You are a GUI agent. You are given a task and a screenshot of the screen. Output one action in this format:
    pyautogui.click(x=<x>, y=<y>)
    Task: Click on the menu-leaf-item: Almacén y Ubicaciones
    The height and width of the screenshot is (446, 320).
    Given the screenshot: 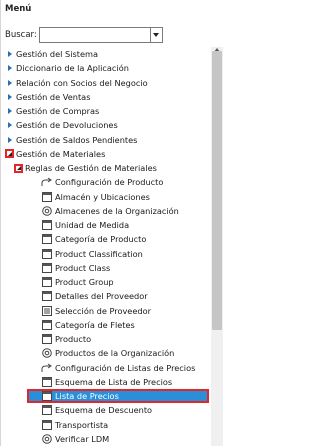 What is the action you would take?
    pyautogui.click(x=95, y=197)
    